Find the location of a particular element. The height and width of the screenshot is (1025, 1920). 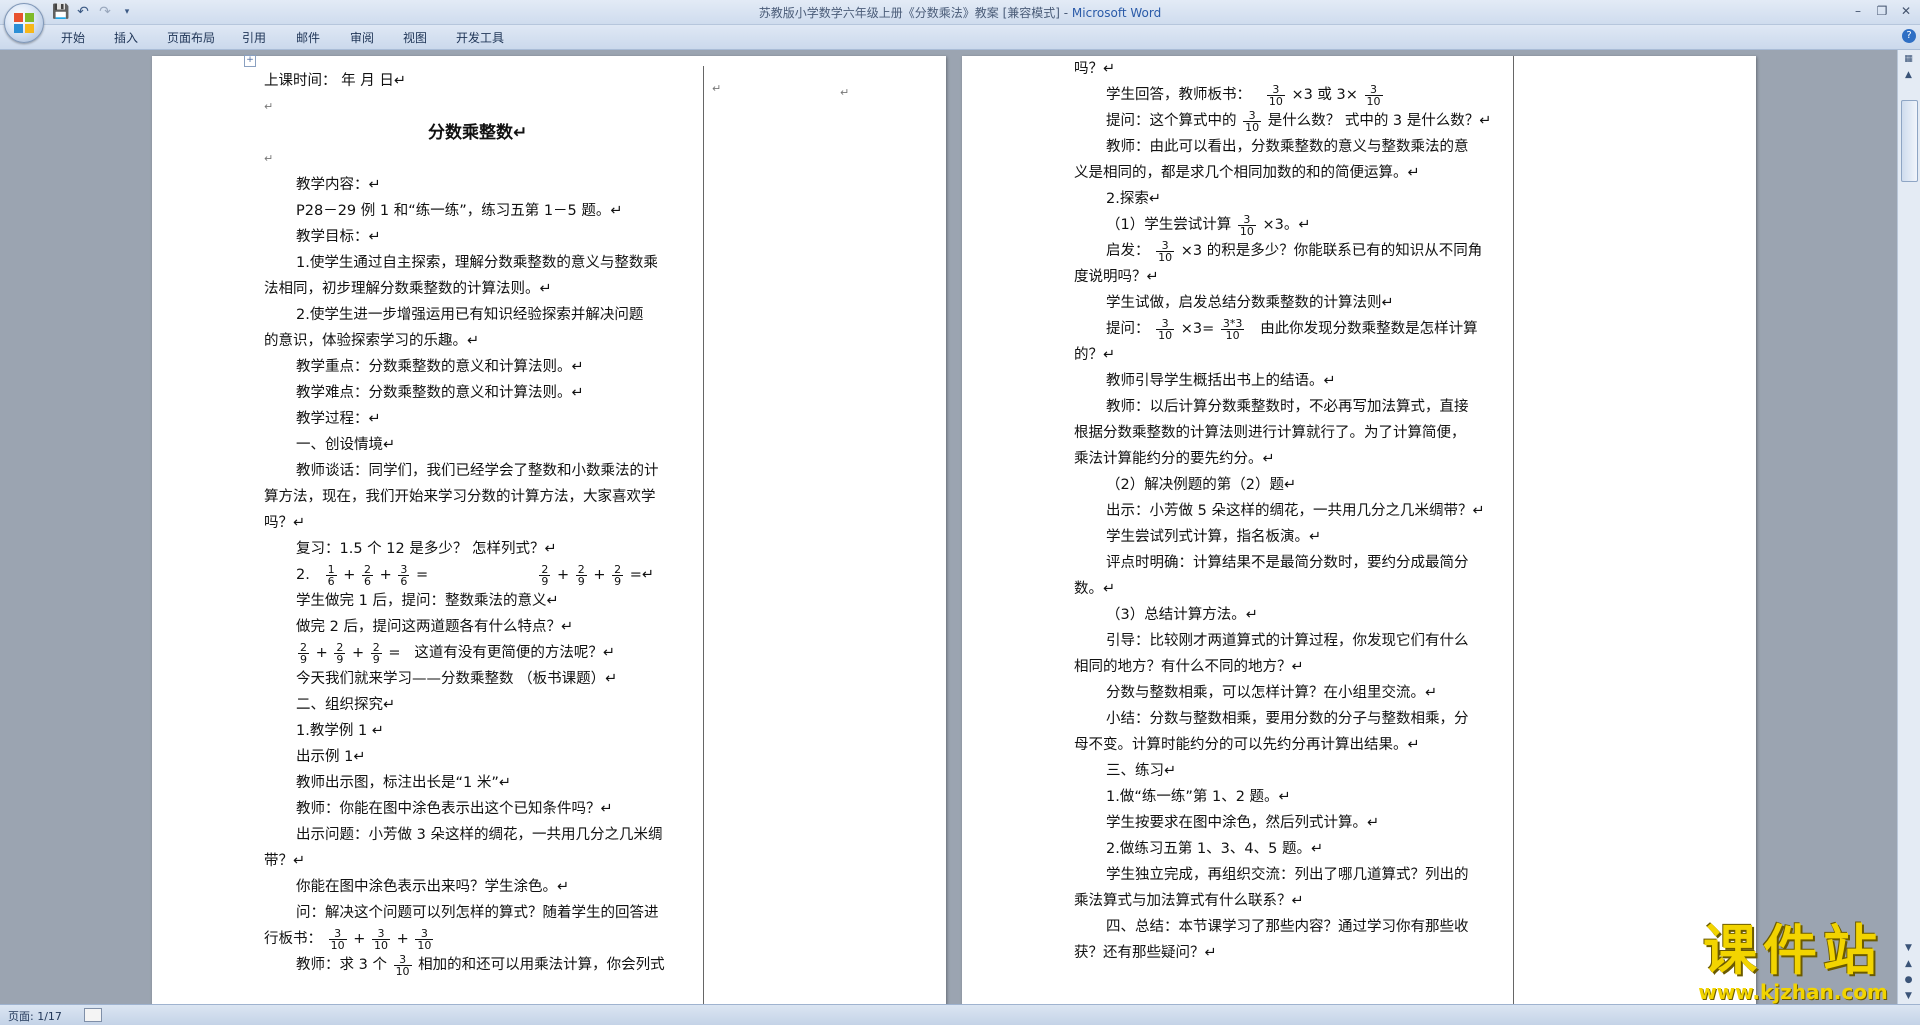

text-line: 教学目标：↵ is located at coordinates (338, 237).